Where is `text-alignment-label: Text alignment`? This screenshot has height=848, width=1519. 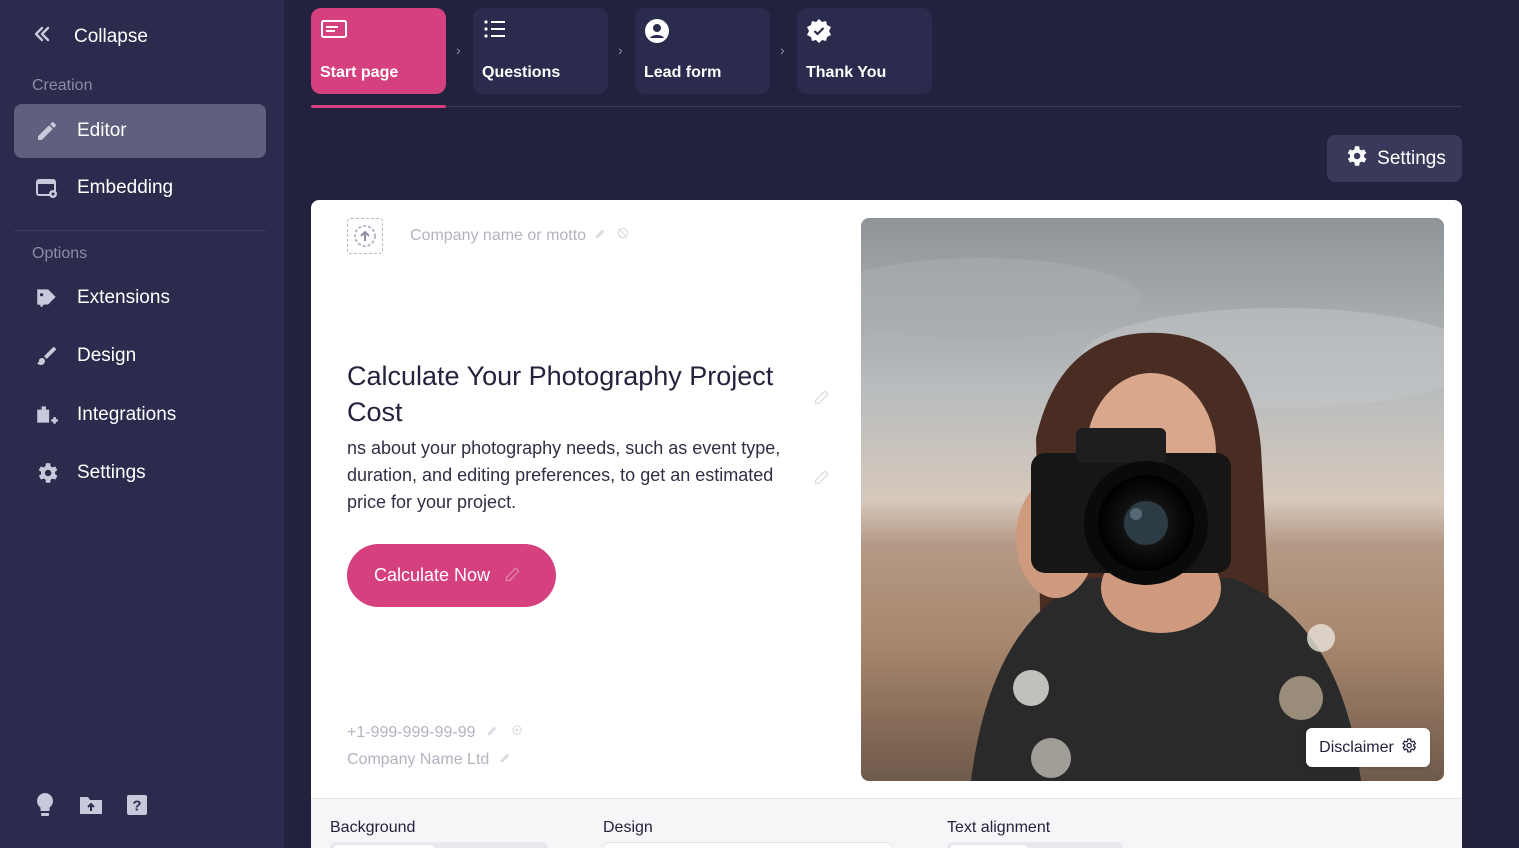
text-alignment-label: Text alignment is located at coordinates (999, 827).